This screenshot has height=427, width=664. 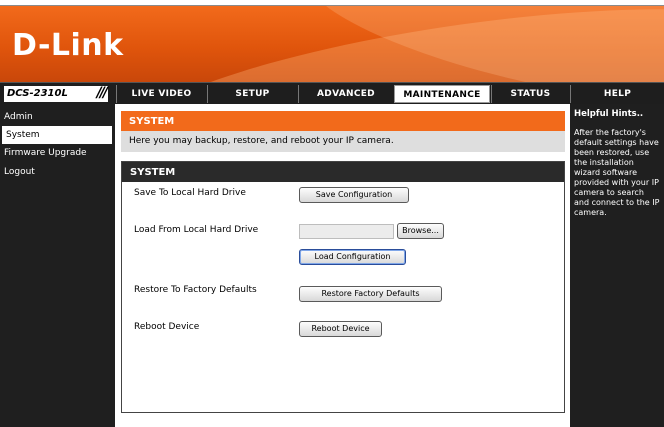 I want to click on sidebar-item-admin: Admin, so click(x=57, y=117).